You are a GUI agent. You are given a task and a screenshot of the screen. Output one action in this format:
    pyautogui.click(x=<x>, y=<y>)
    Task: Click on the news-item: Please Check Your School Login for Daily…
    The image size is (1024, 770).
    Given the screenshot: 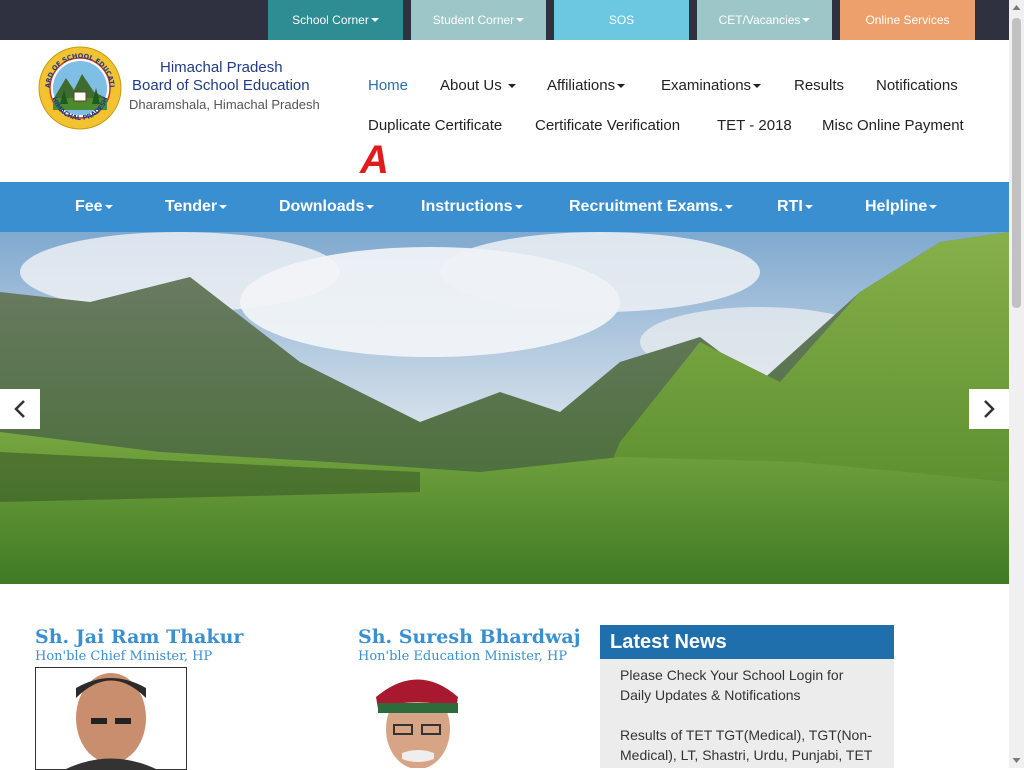 What is the action you would take?
    pyautogui.click(x=747, y=682)
    